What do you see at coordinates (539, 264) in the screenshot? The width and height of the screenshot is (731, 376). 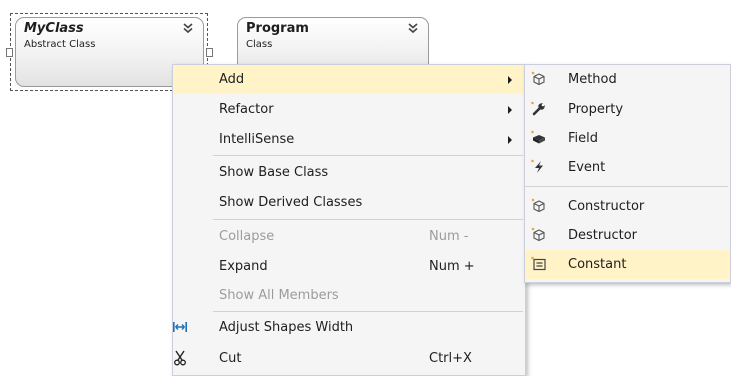 I see `constant-icon` at bounding box center [539, 264].